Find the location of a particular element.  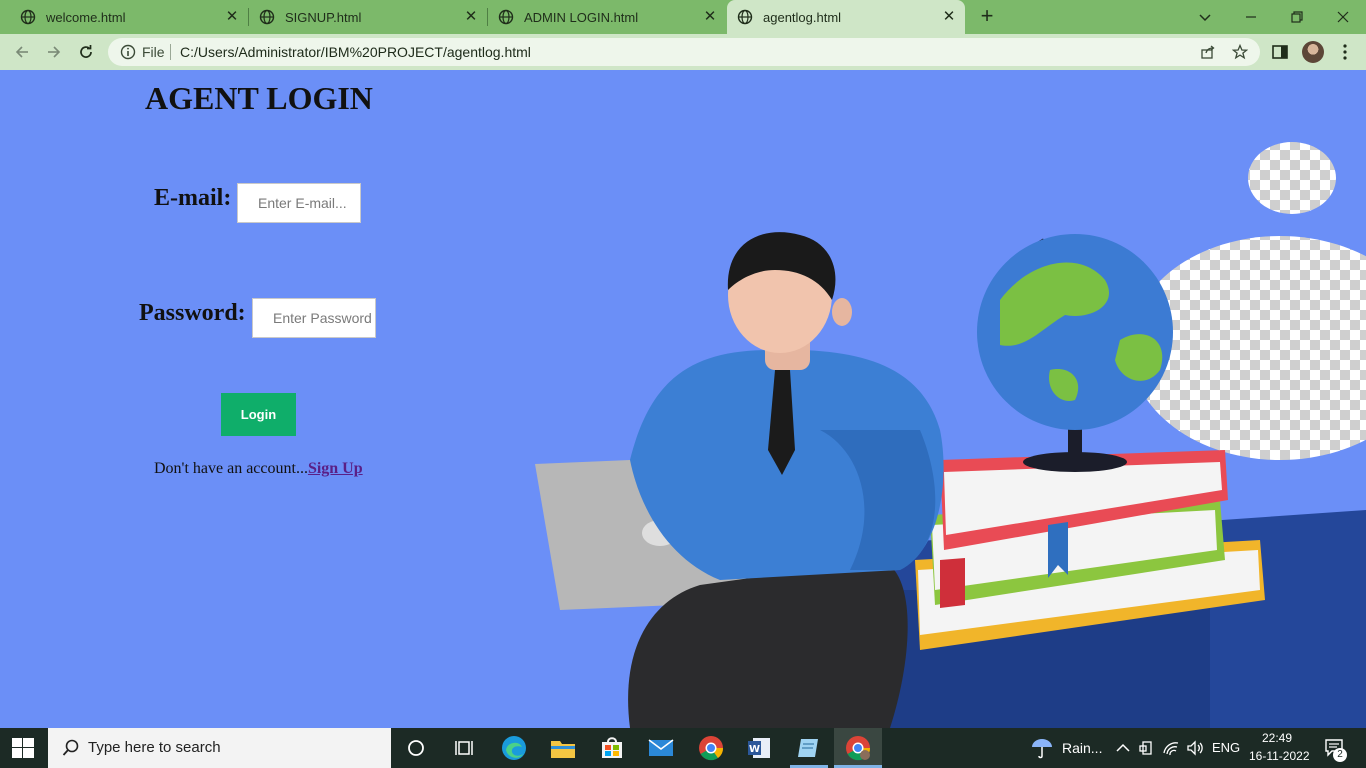

word-app: W is located at coordinates (759, 748).